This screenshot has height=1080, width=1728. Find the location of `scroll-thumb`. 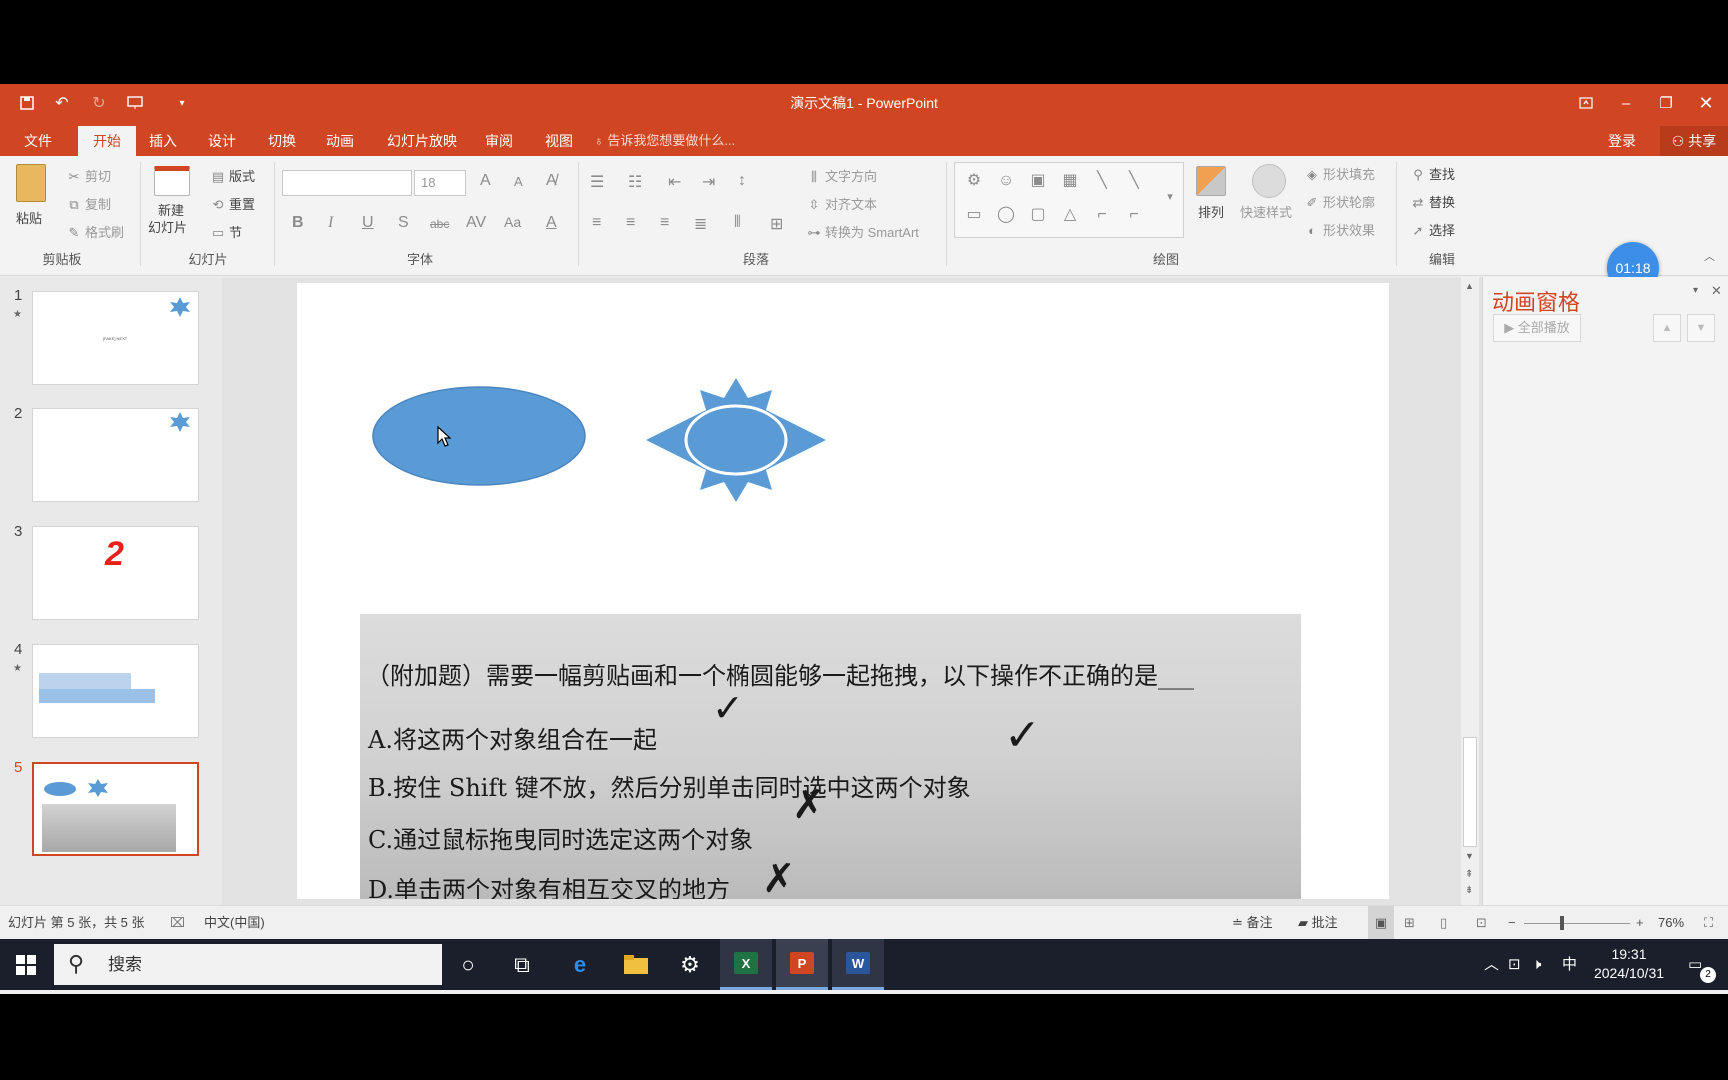

scroll-thumb is located at coordinates (1470, 792).